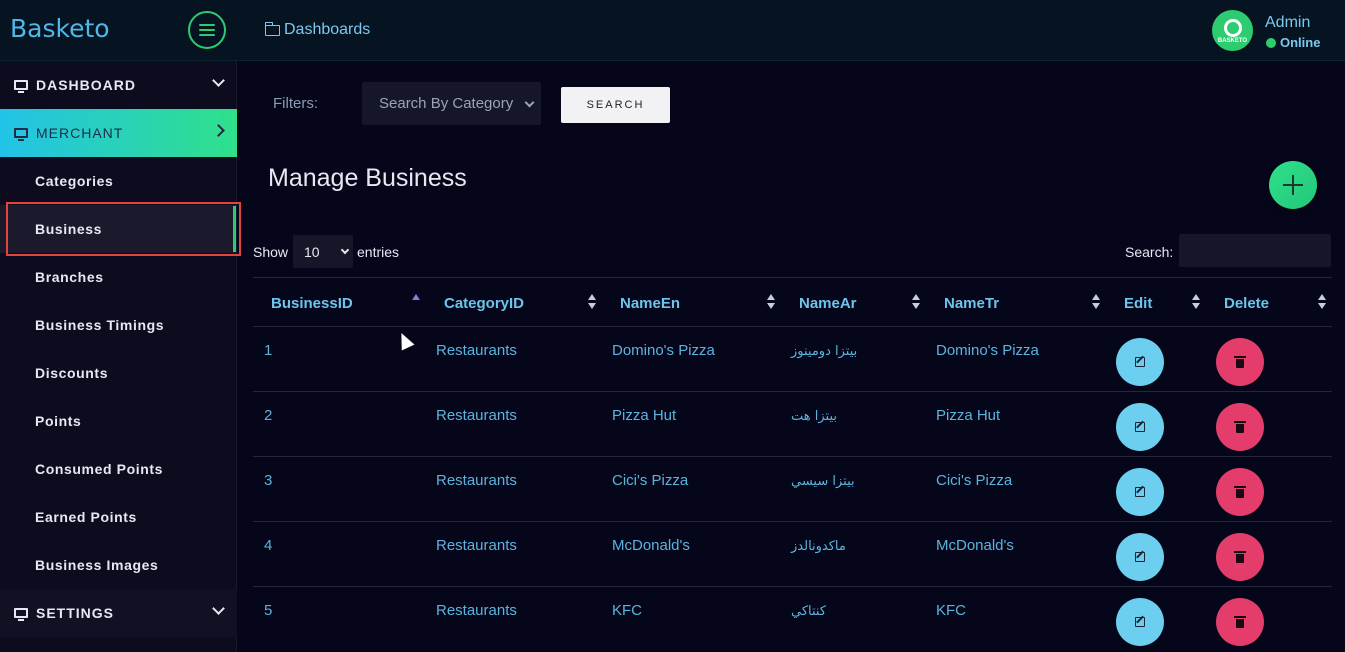 This screenshot has width=1345, height=652. Describe the element at coordinates (118, 421) in the screenshot. I see `sidebar-item-points: Points` at that location.